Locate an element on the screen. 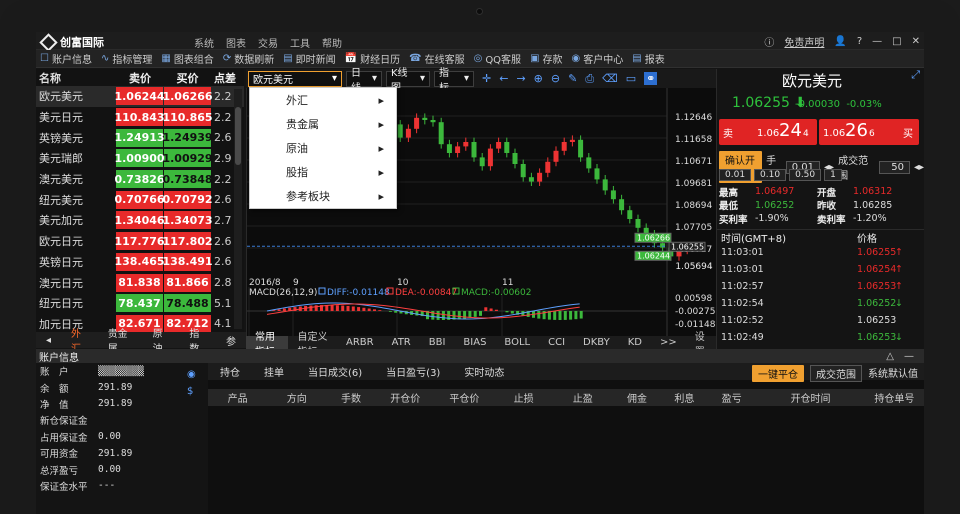 This screenshot has width=960, height=514. buy-price: 110.865 is located at coordinates (187, 117).